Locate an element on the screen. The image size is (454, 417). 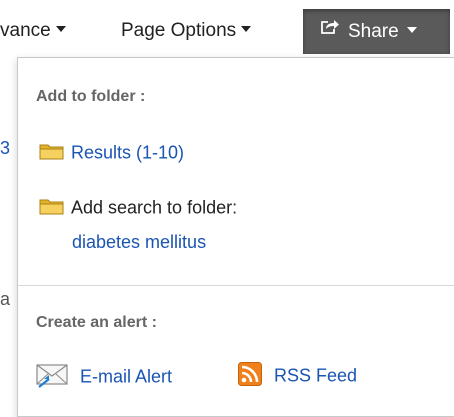
dropdown-divider is located at coordinates (236, 285).